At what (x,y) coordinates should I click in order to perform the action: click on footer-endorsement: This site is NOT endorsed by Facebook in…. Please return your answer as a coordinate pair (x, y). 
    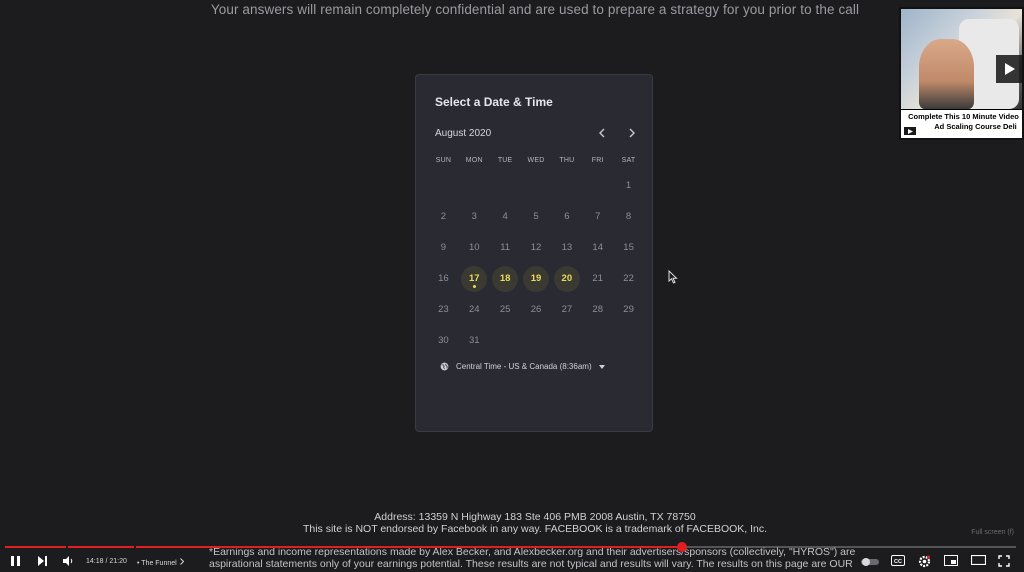
    Looking at the image, I should click on (535, 529).